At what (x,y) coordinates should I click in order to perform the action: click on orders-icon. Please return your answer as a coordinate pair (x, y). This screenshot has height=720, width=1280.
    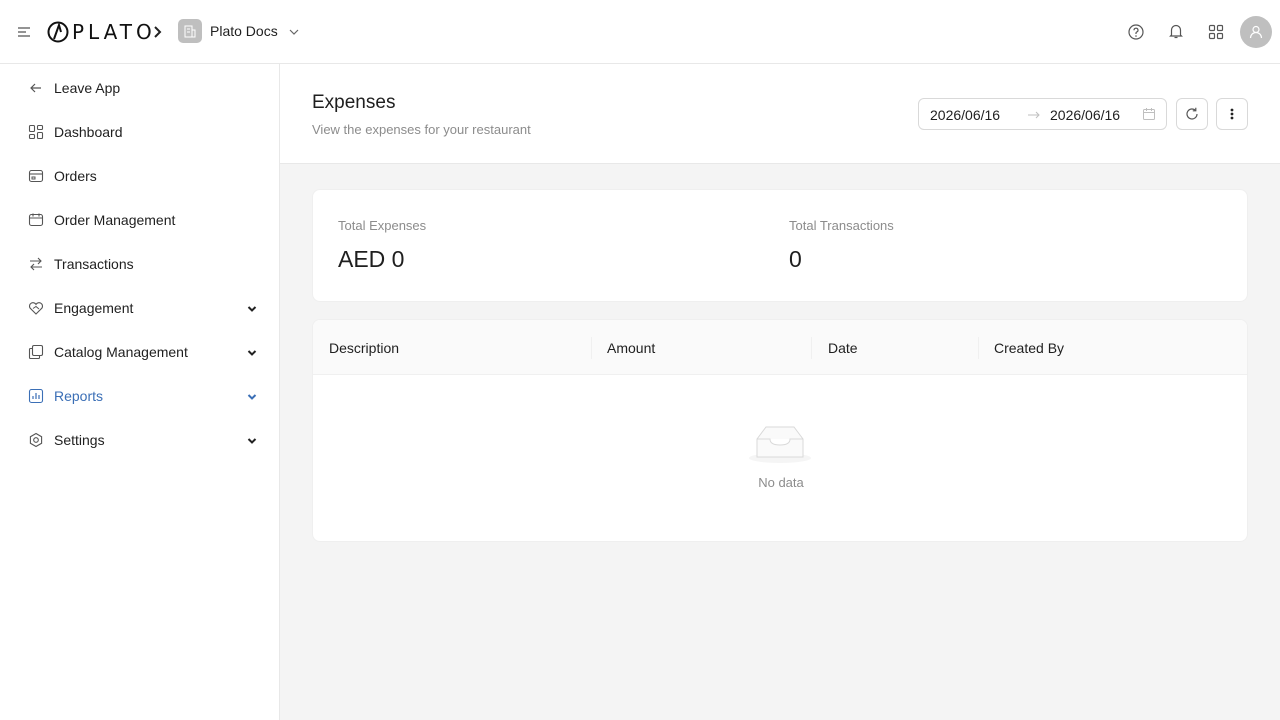
    Looking at the image, I should click on (36, 176).